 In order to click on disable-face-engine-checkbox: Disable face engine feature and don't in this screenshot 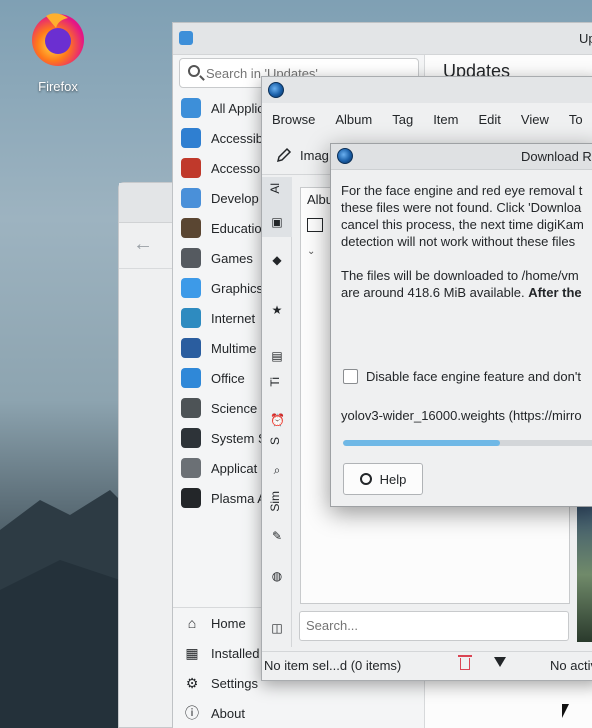, I will do `click(462, 376)`.